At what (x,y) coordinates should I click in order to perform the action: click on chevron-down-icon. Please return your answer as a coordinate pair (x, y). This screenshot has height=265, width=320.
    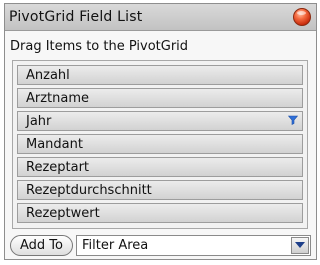
    Looking at the image, I should click on (300, 245).